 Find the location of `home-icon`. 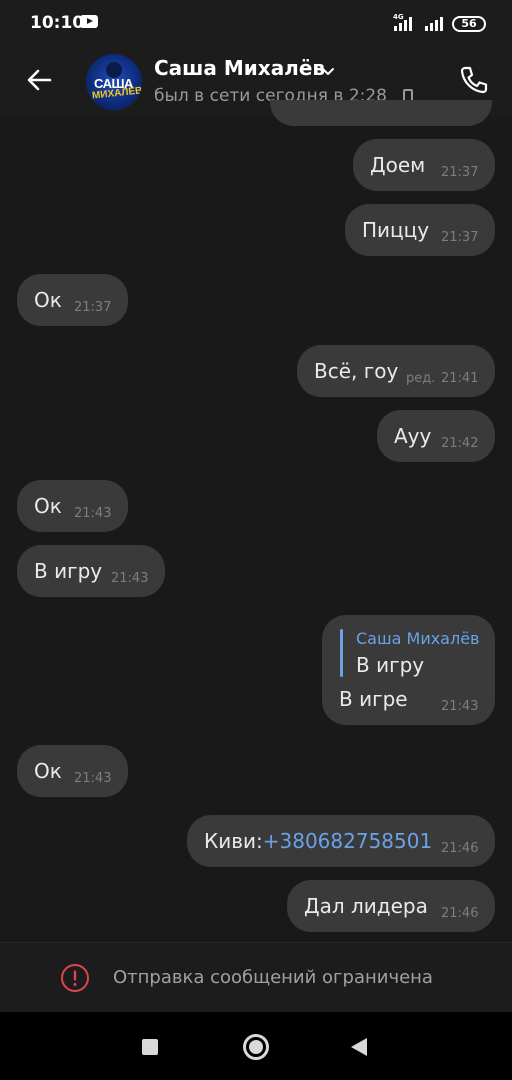

home-icon is located at coordinates (256, 1047).